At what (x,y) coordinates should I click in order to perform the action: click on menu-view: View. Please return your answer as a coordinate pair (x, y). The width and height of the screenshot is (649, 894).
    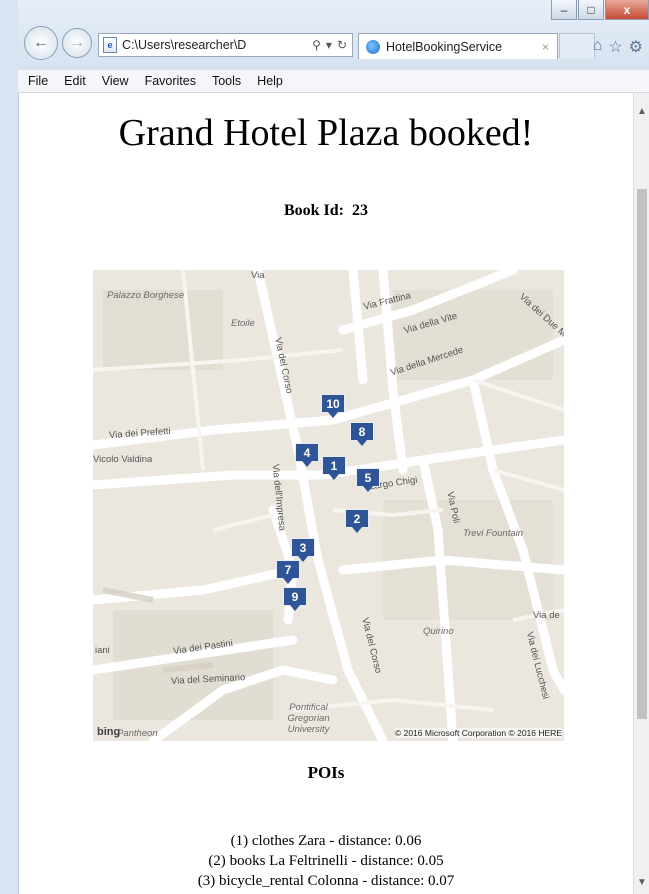
    Looking at the image, I should click on (115, 81).